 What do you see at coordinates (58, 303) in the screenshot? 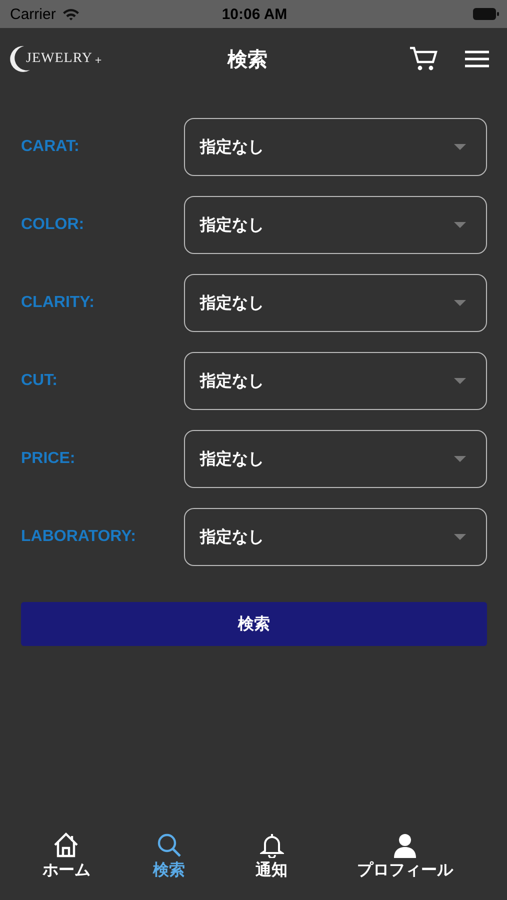
I see `filter-label: CLARITY:` at bounding box center [58, 303].